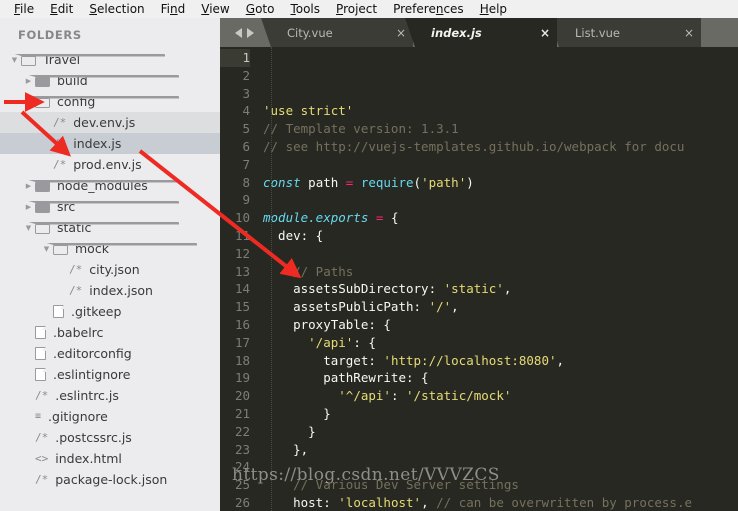  Describe the element at coordinates (244, 32) in the screenshot. I see `tab-nav-buttons` at that location.